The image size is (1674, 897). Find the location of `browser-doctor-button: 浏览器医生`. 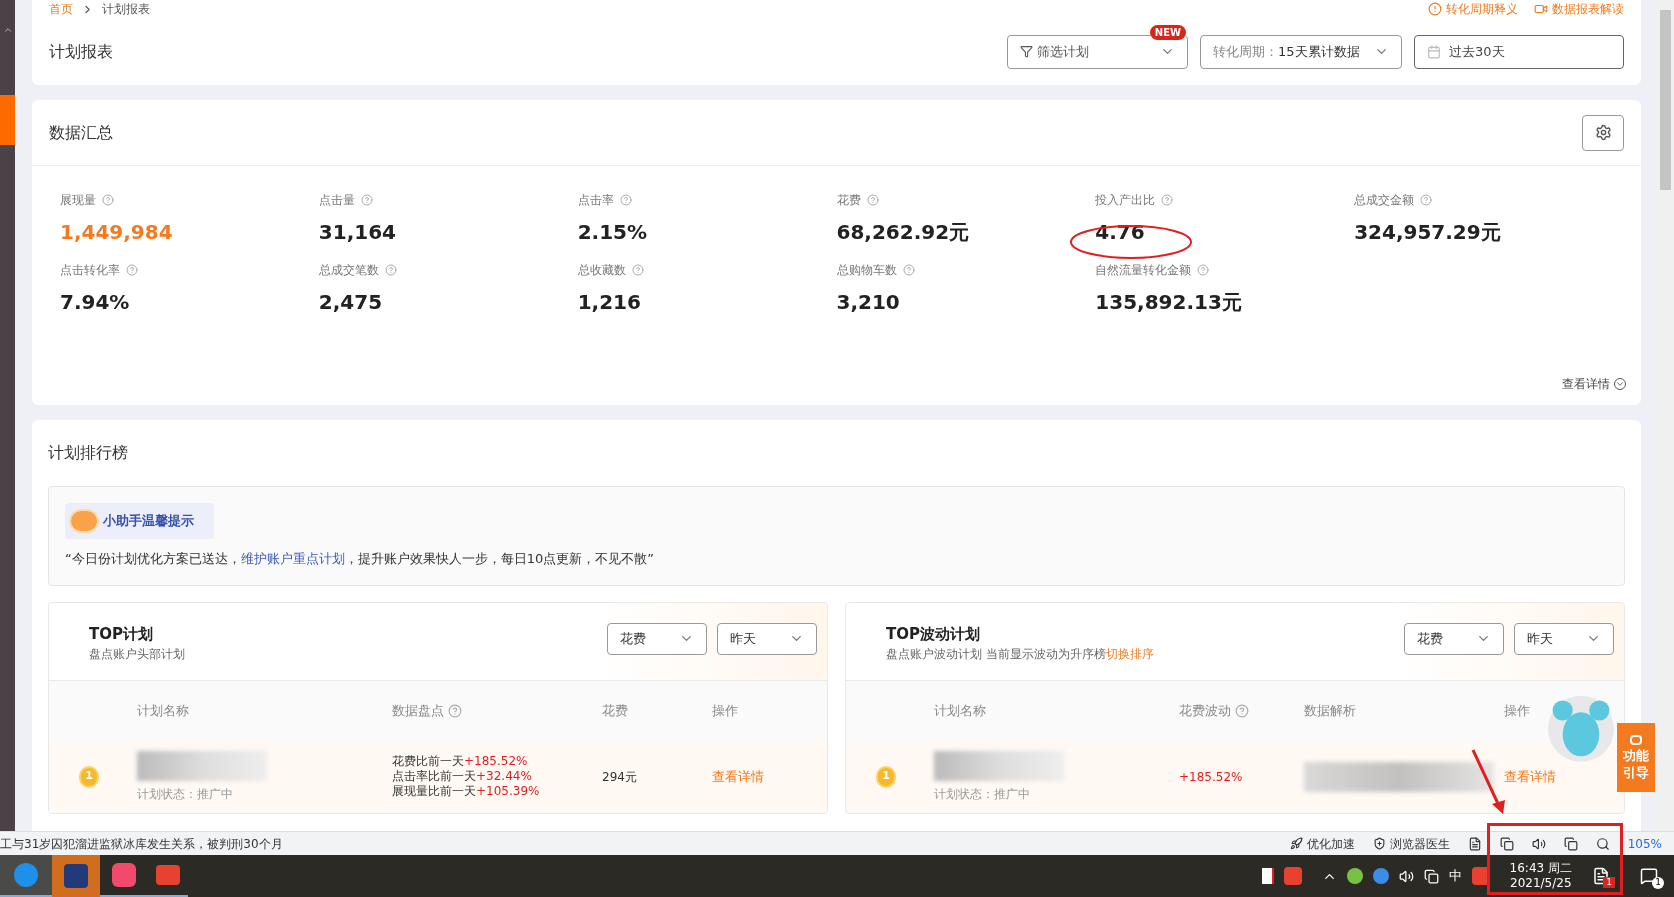

browser-doctor-button: 浏览器医生 is located at coordinates (1411, 843).